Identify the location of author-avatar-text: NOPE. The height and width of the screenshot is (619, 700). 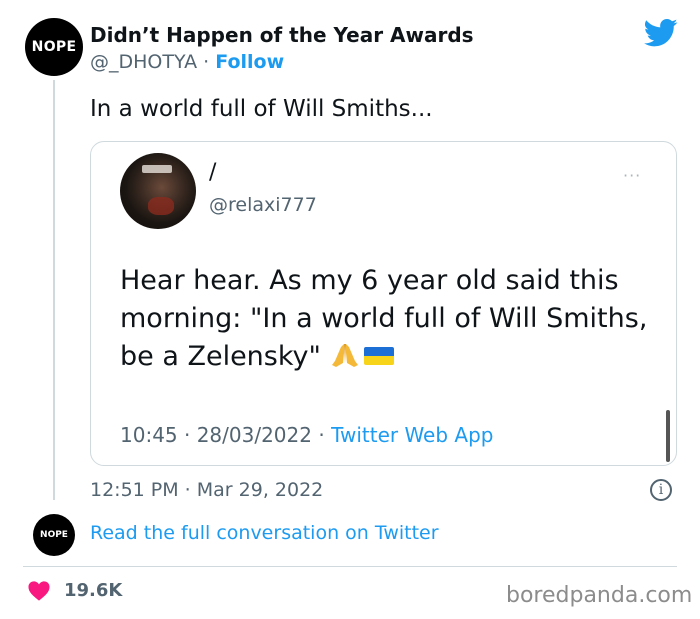
(54, 47).